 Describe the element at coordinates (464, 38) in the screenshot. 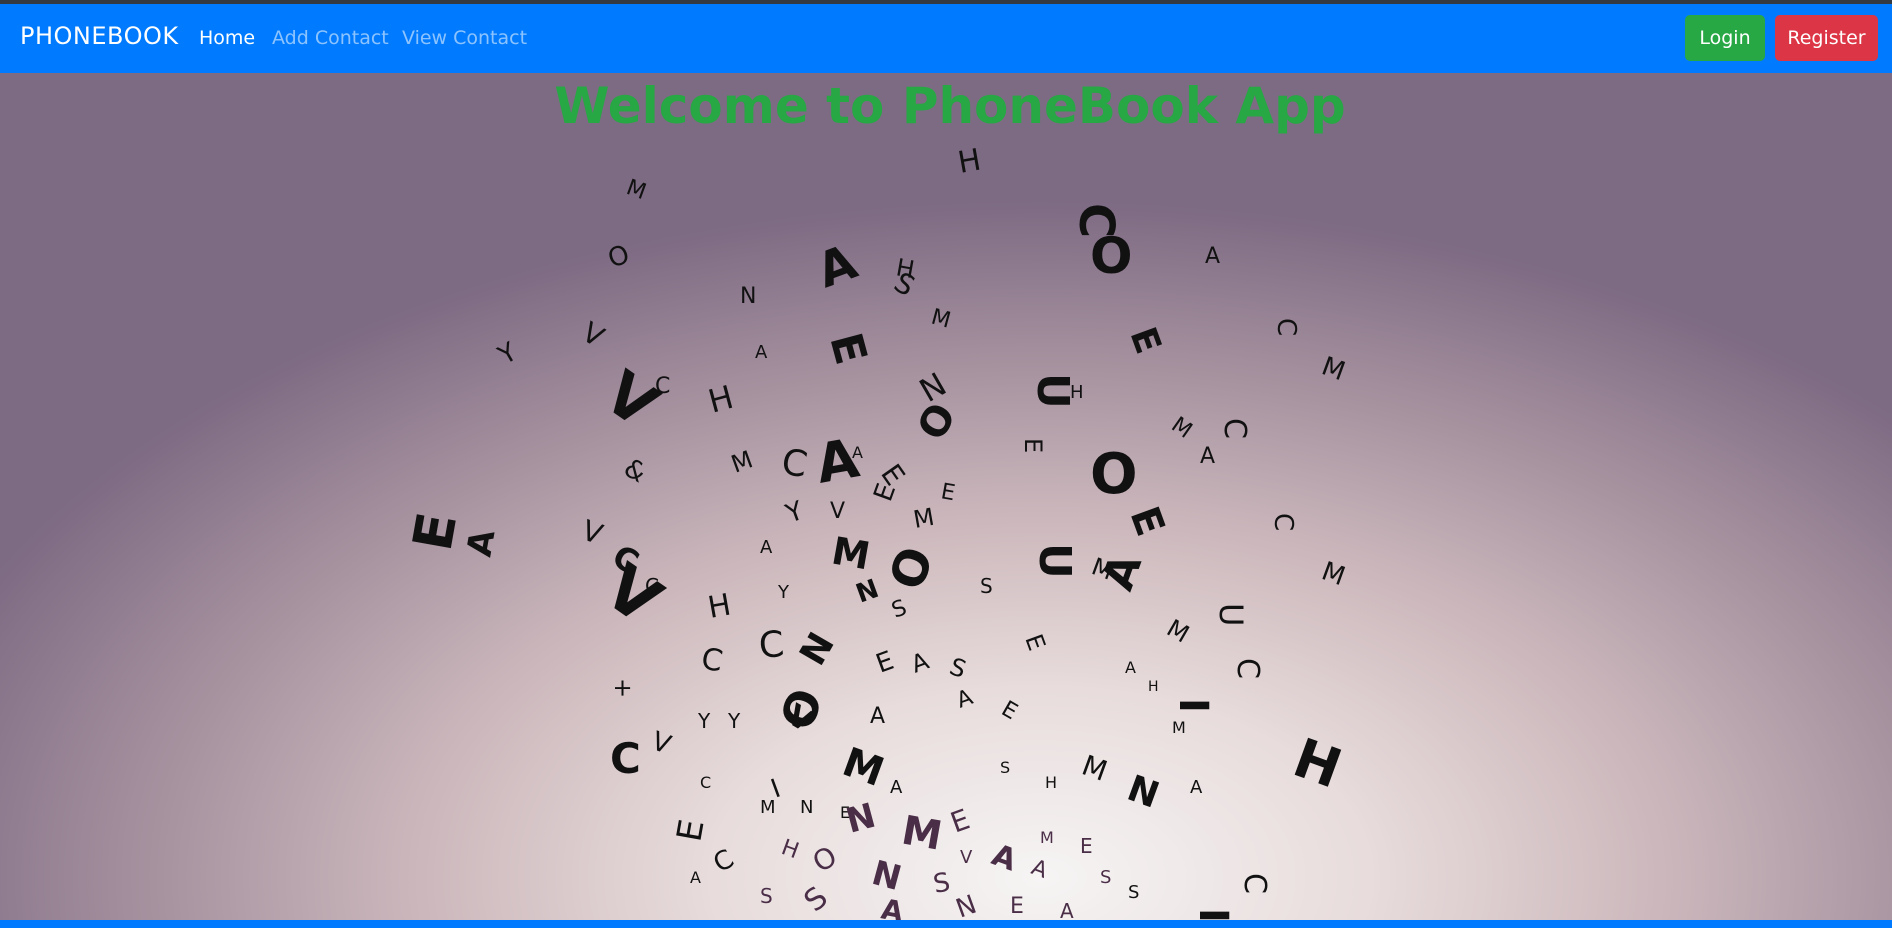

I see `nav-link-view-contact: View Contact` at that location.